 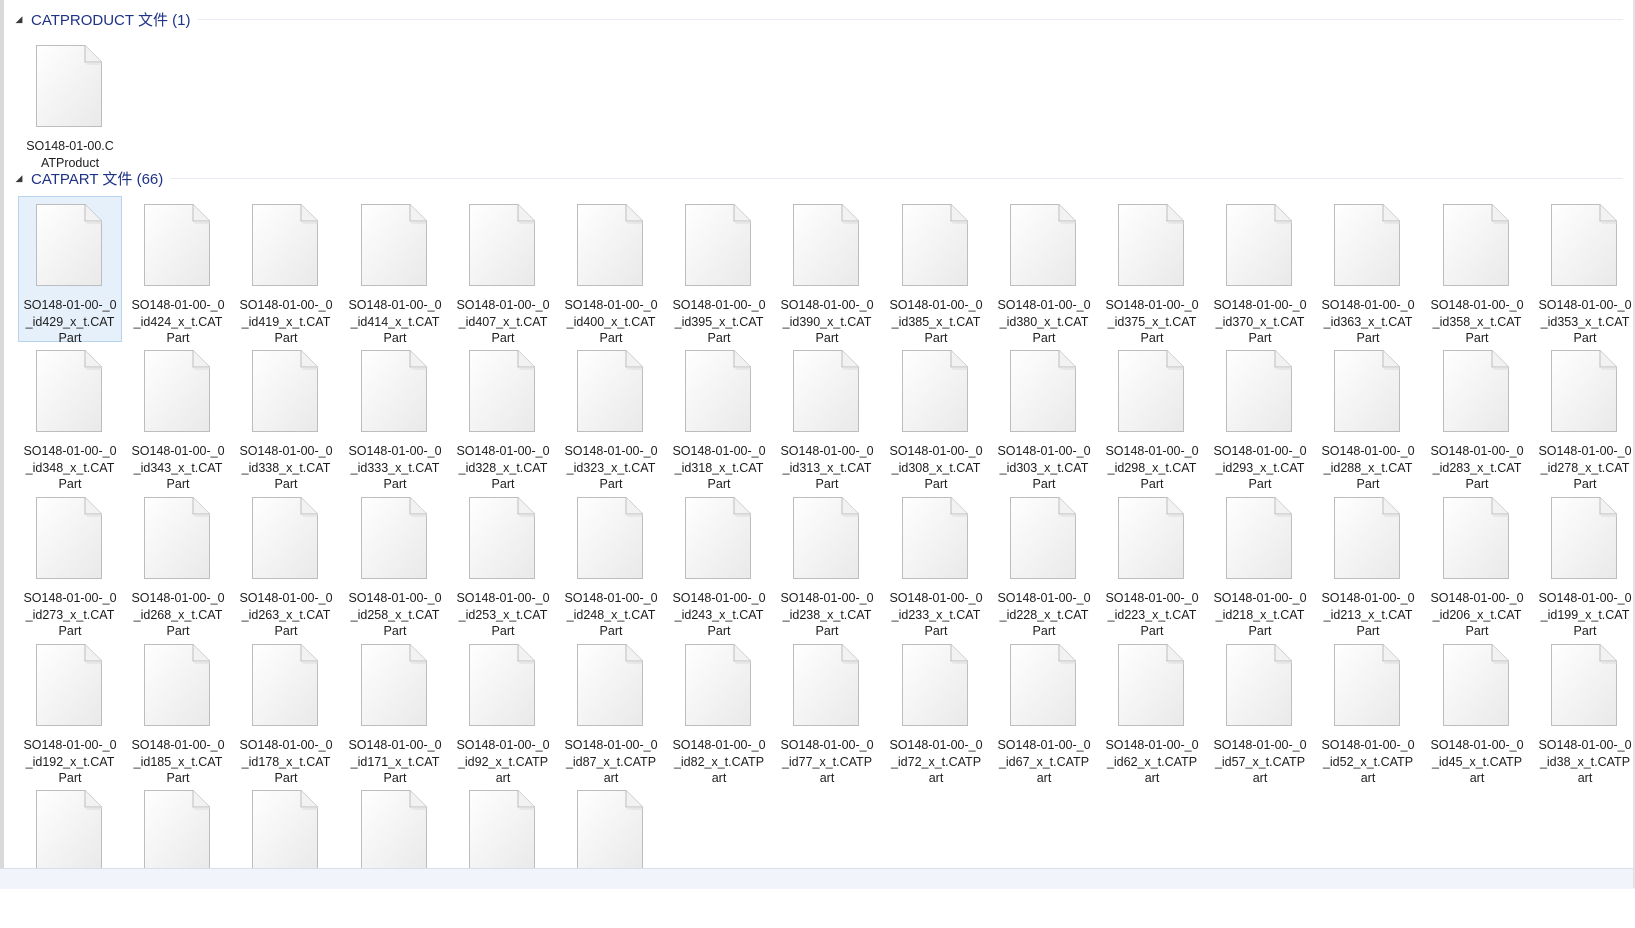 I want to click on file-item: SO148-01-00-_0 _id273_x_t.CAT Part, so click(x=70, y=563).